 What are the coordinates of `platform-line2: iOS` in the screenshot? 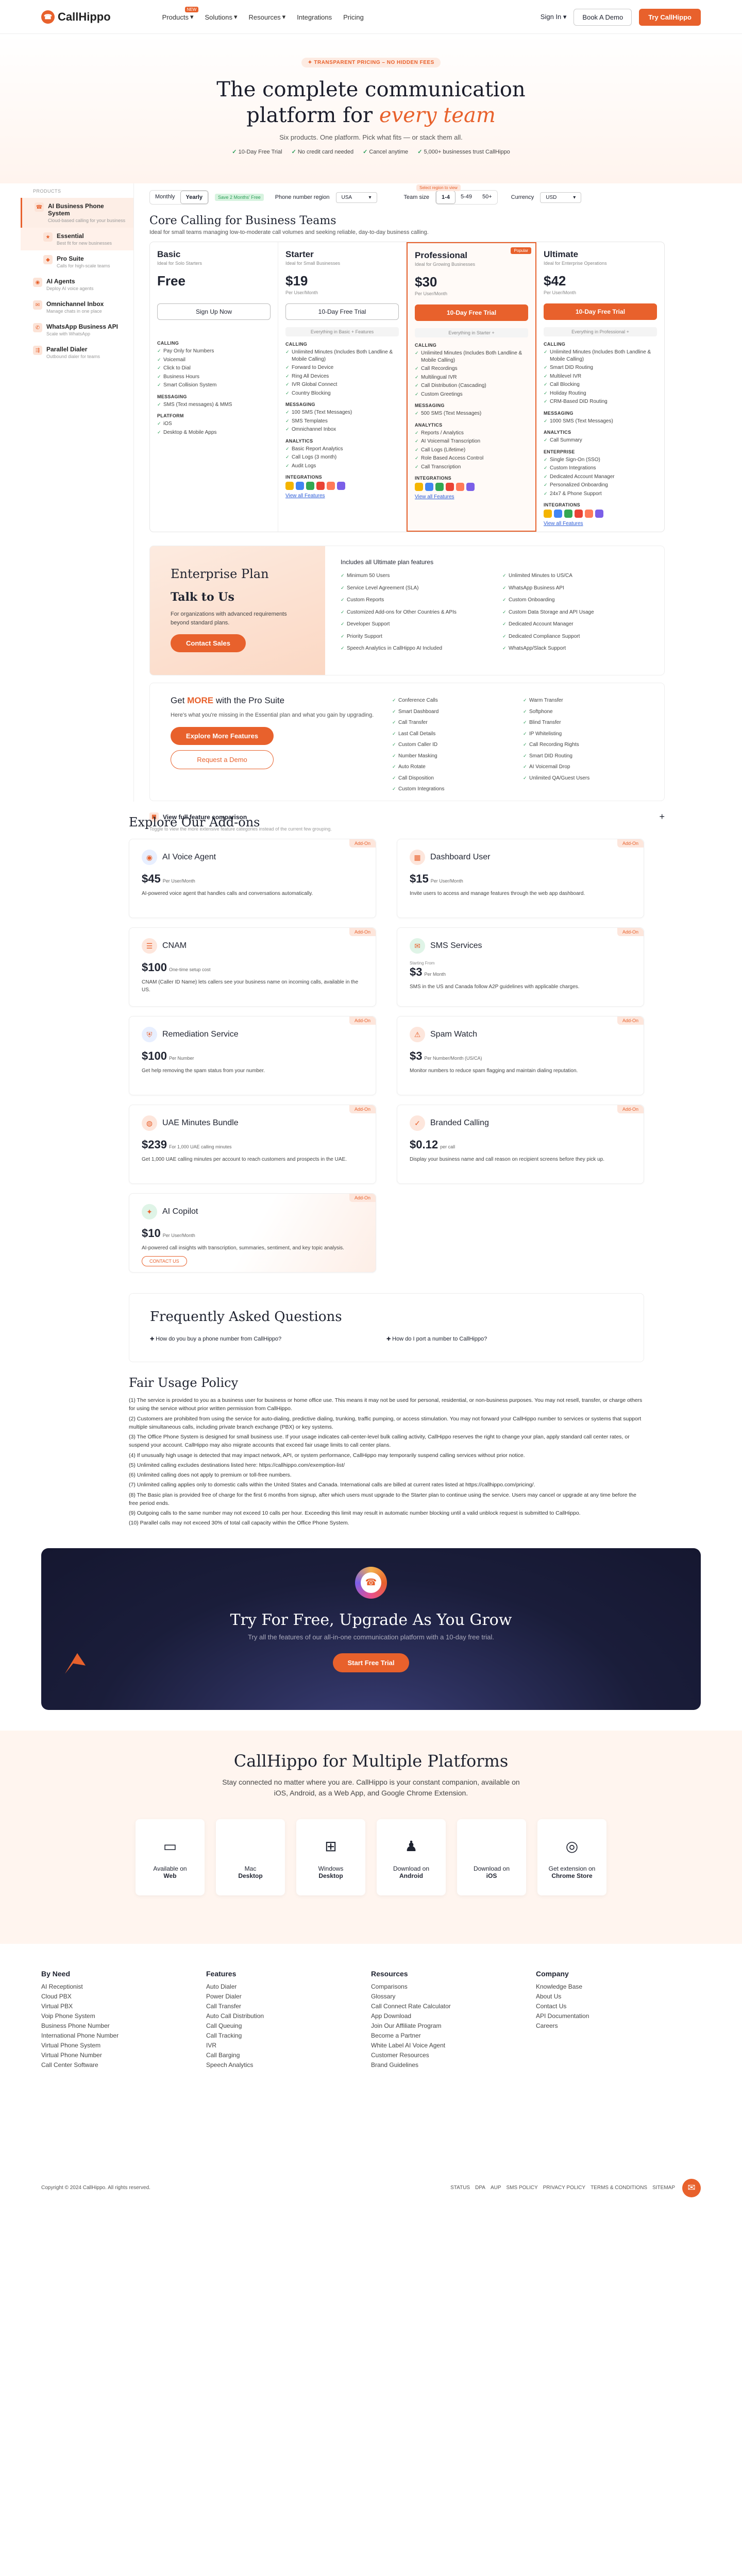 It's located at (491, 1875).